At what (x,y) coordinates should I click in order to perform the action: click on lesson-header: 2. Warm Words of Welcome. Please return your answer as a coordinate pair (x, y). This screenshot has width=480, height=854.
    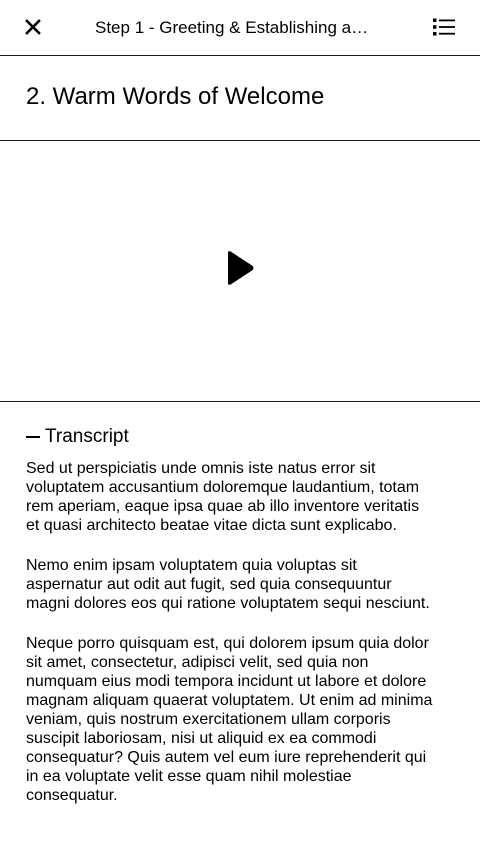
    Looking at the image, I should click on (240, 98).